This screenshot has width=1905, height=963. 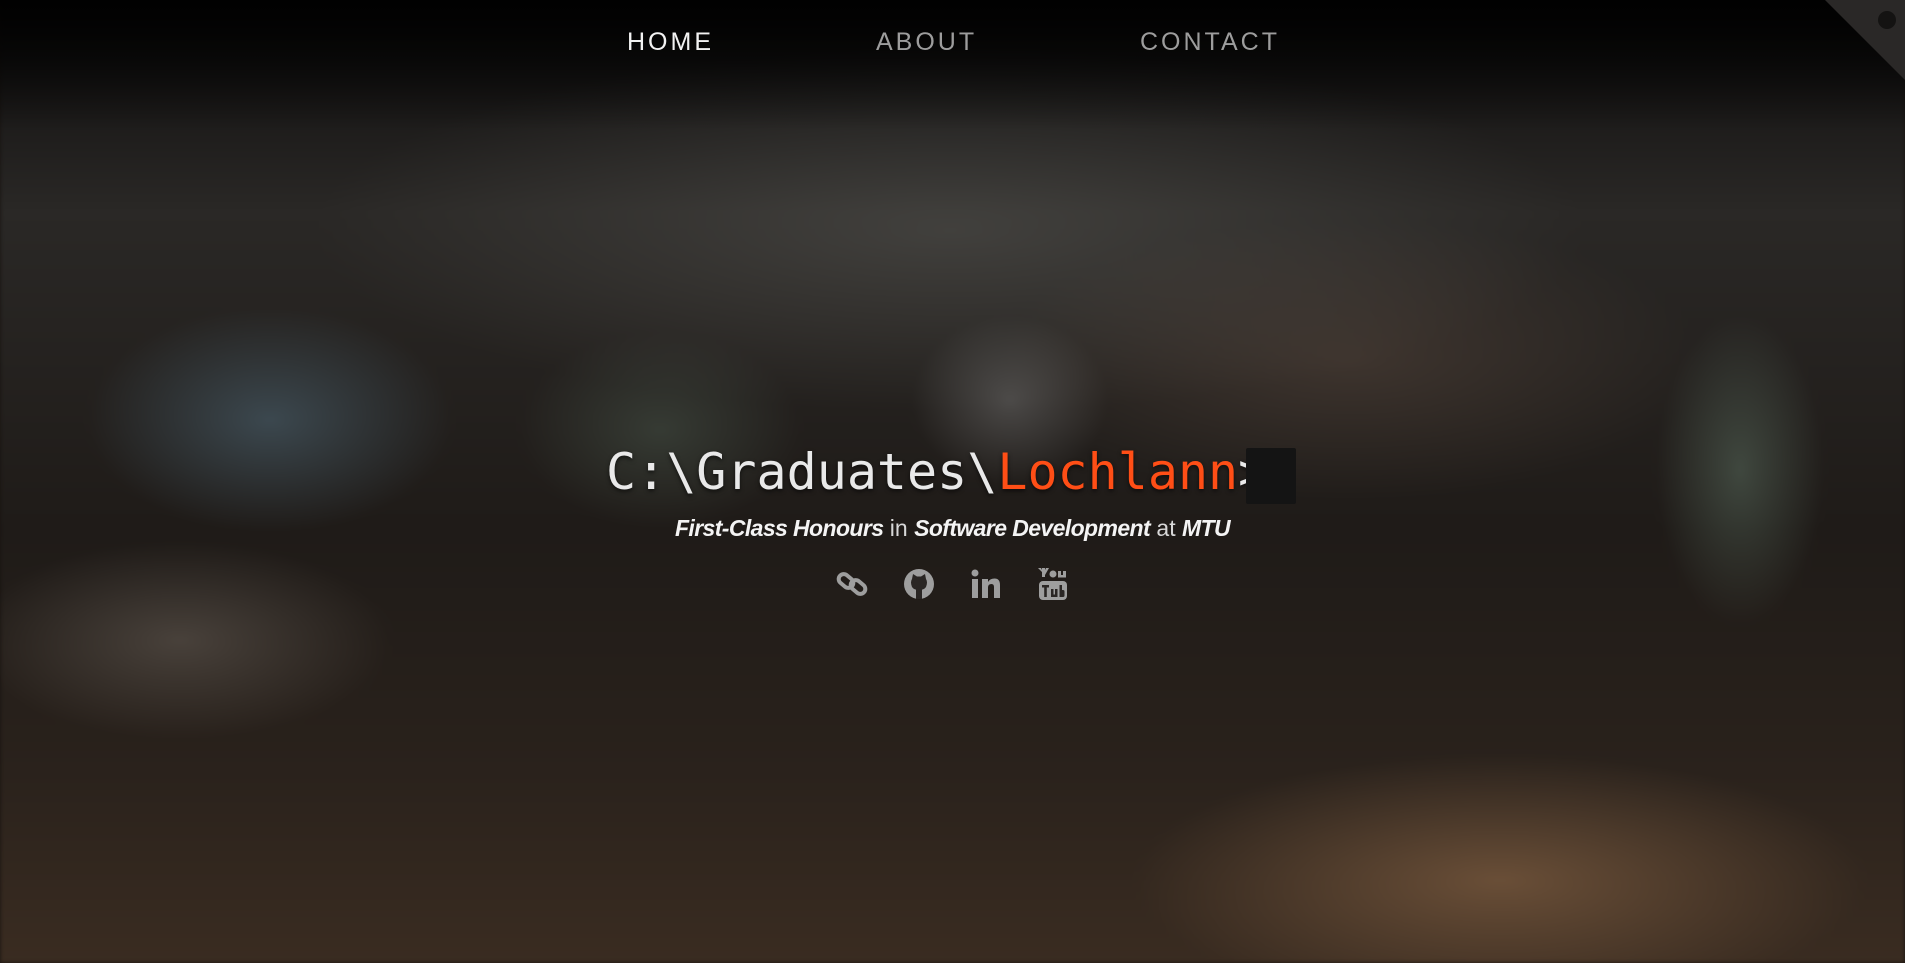 I want to click on tagline-degree: First-Class Honours, so click(x=779, y=528).